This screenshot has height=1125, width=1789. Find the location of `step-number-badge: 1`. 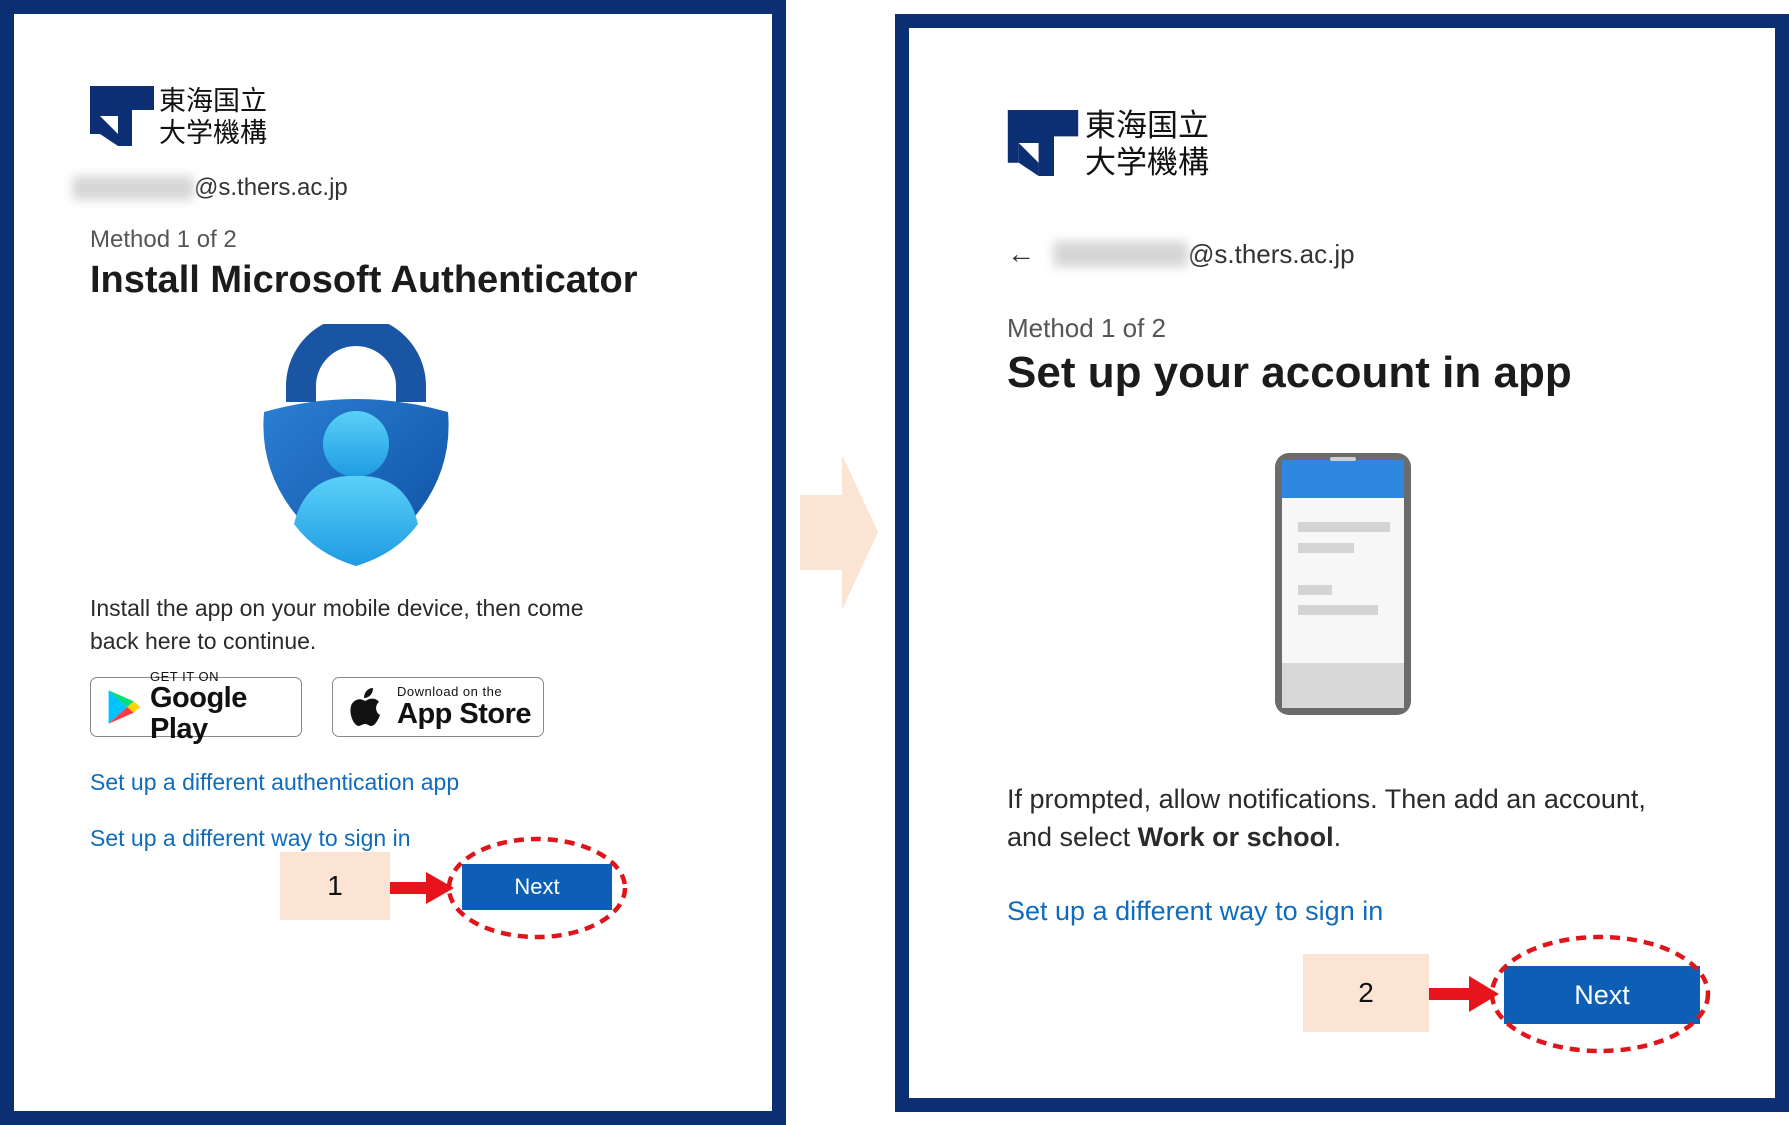

step-number-badge: 1 is located at coordinates (335, 886).